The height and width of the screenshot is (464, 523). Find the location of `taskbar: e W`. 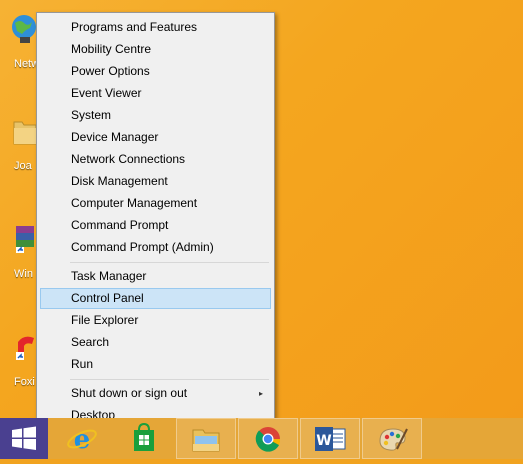

taskbar: e W is located at coordinates (261, 438).